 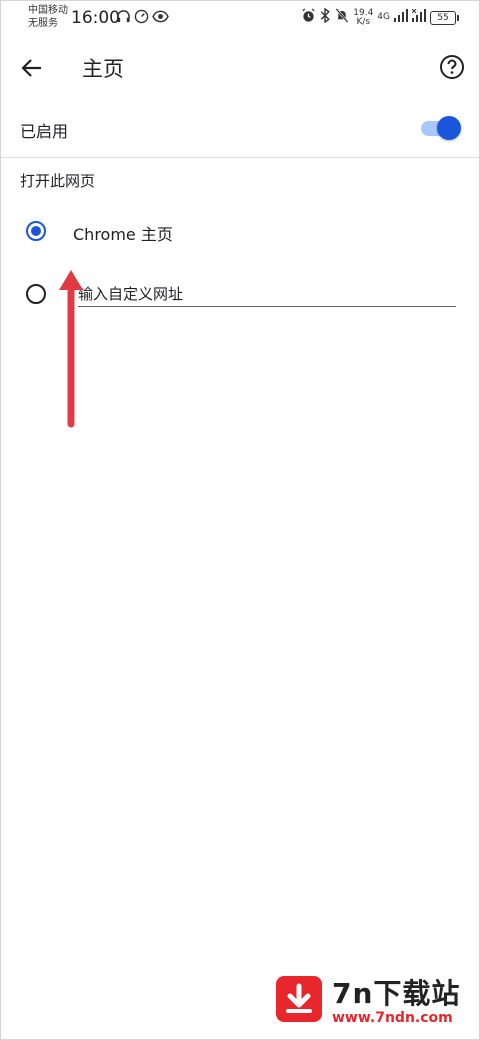 I want to click on eye-icon, so click(x=160, y=18).